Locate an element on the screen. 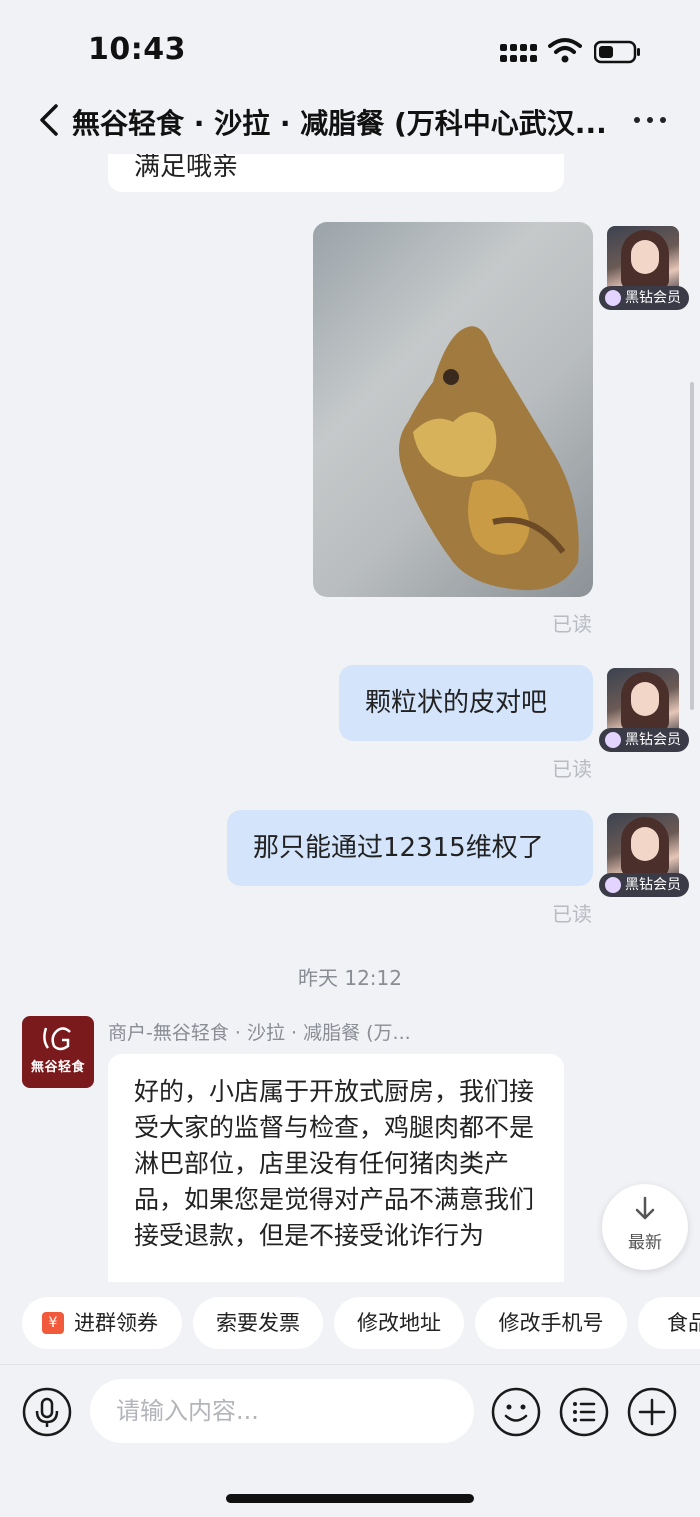 The width and height of the screenshot is (700, 1517). more-icon is located at coordinates (650, 120).